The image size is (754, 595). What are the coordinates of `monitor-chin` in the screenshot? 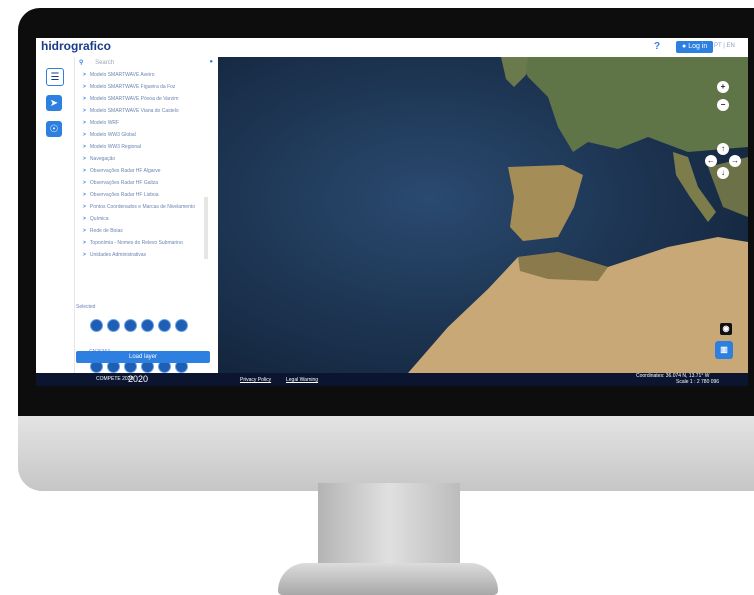 It's located at (386, 453).